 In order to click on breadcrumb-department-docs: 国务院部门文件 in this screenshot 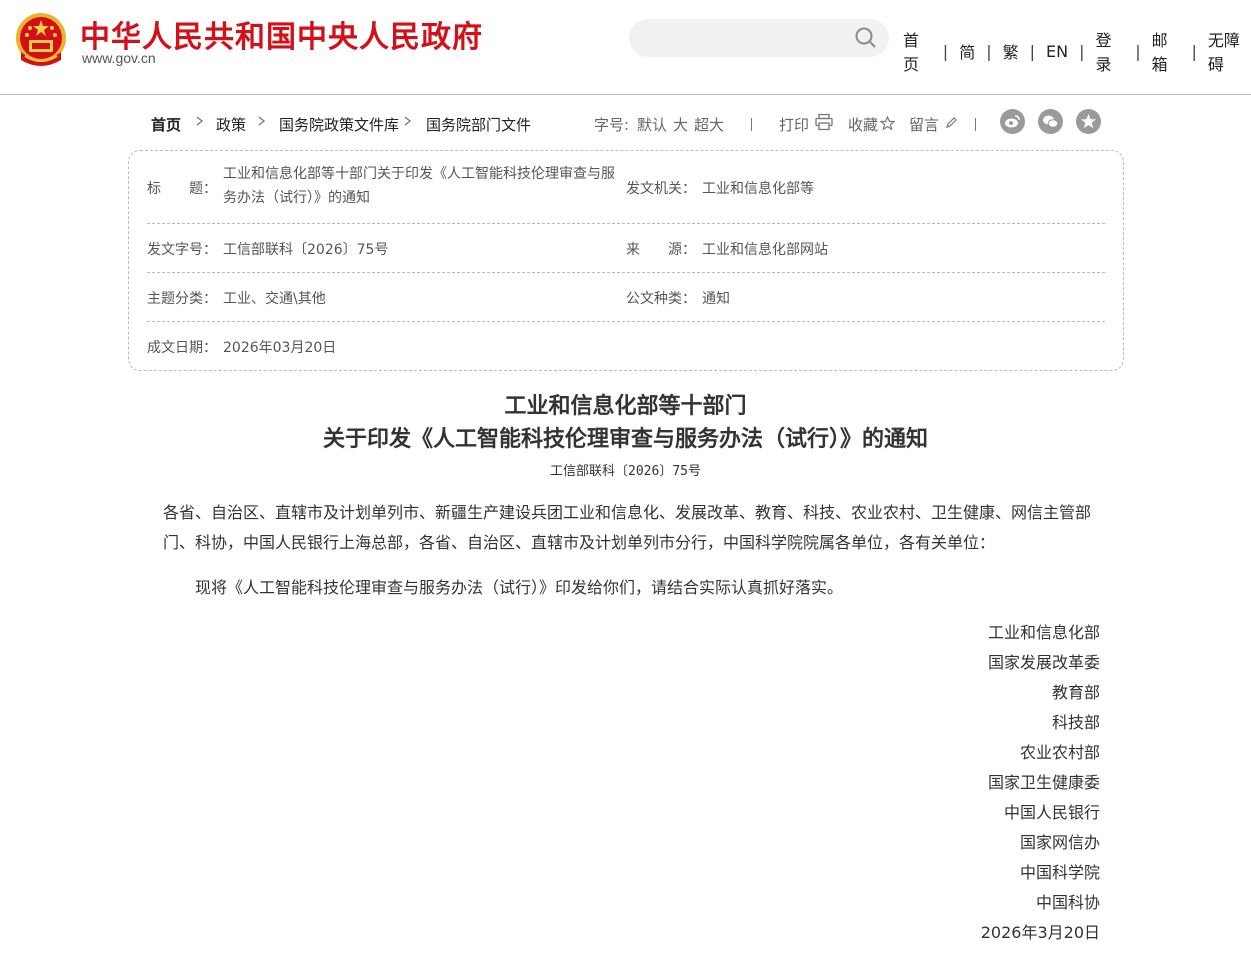, I will do `click(478, 124)`.